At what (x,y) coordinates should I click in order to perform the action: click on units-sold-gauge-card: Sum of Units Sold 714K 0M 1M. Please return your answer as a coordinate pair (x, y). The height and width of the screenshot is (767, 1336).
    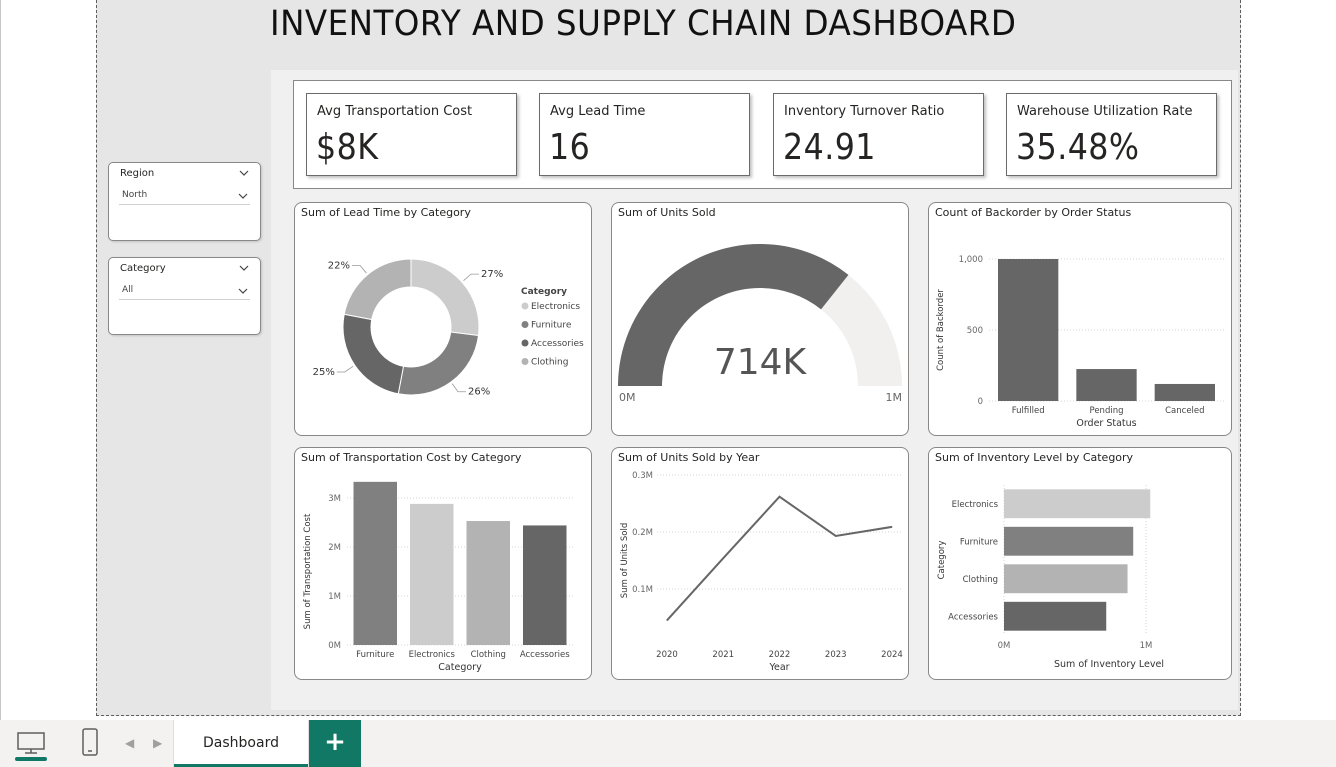
    Looking at the image, I should click on (760, 319).